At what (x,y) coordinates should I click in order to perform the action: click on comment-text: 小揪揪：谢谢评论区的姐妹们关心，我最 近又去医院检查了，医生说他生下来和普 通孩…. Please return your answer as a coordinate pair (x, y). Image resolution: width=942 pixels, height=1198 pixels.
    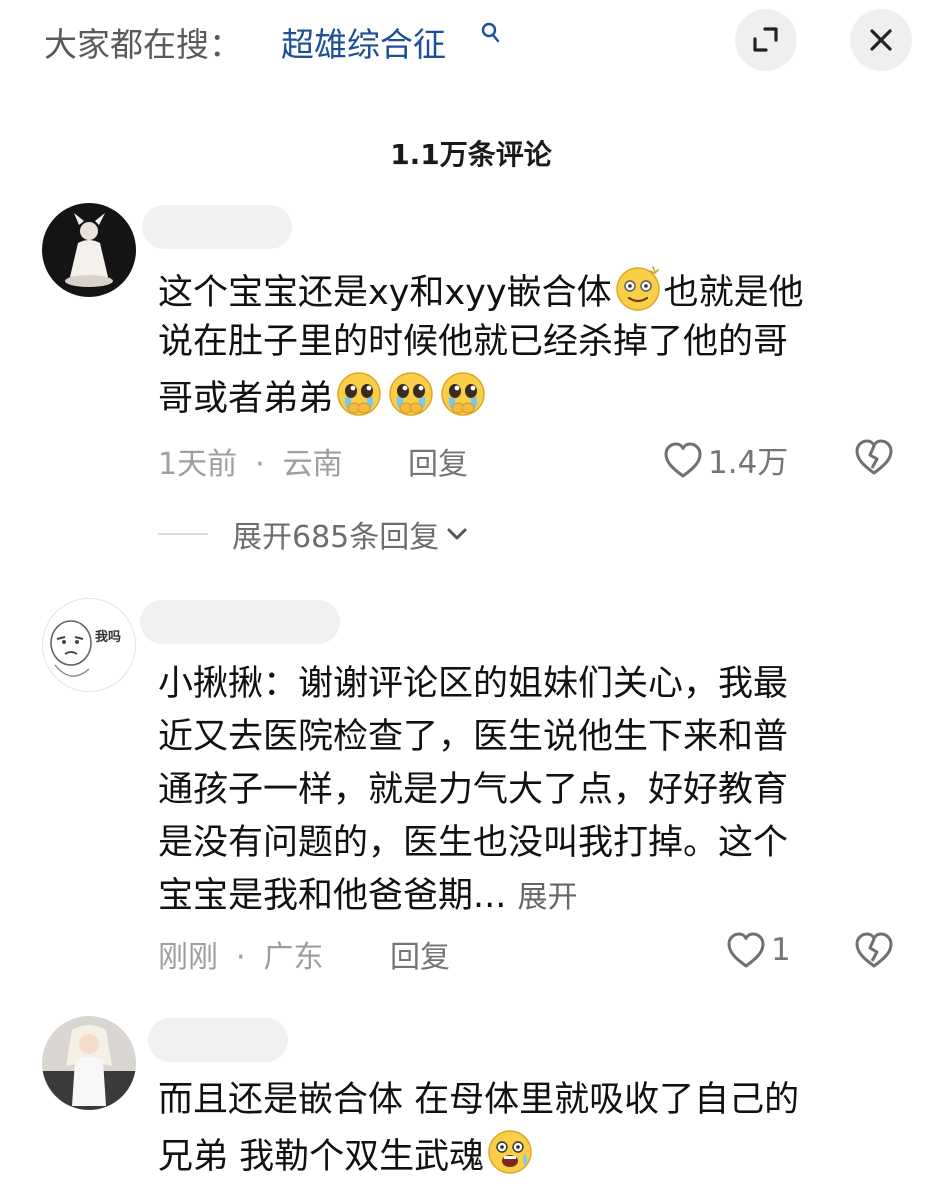
    Looking at the image, I should click on (473, 790).